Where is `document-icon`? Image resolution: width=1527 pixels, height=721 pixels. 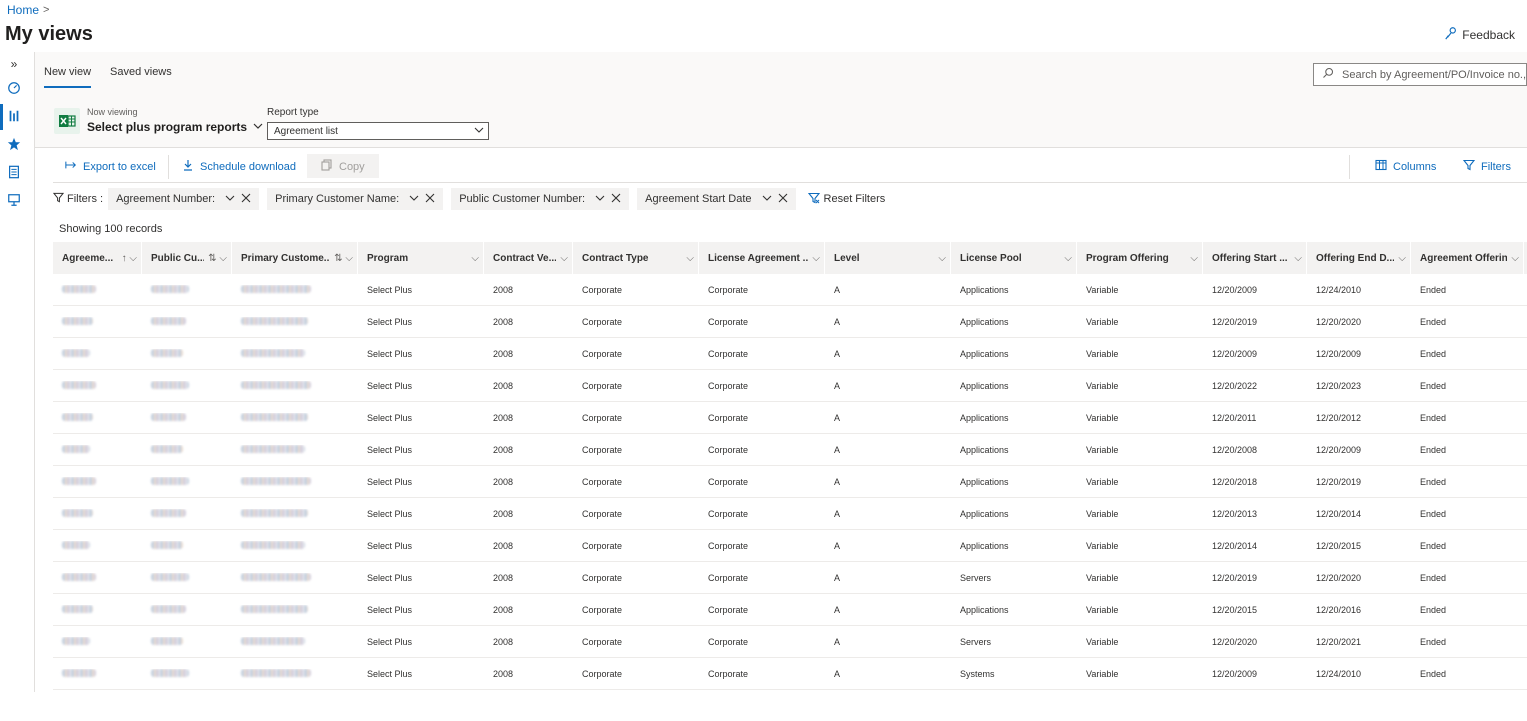 document-icon is located at coordinates (14, 172).